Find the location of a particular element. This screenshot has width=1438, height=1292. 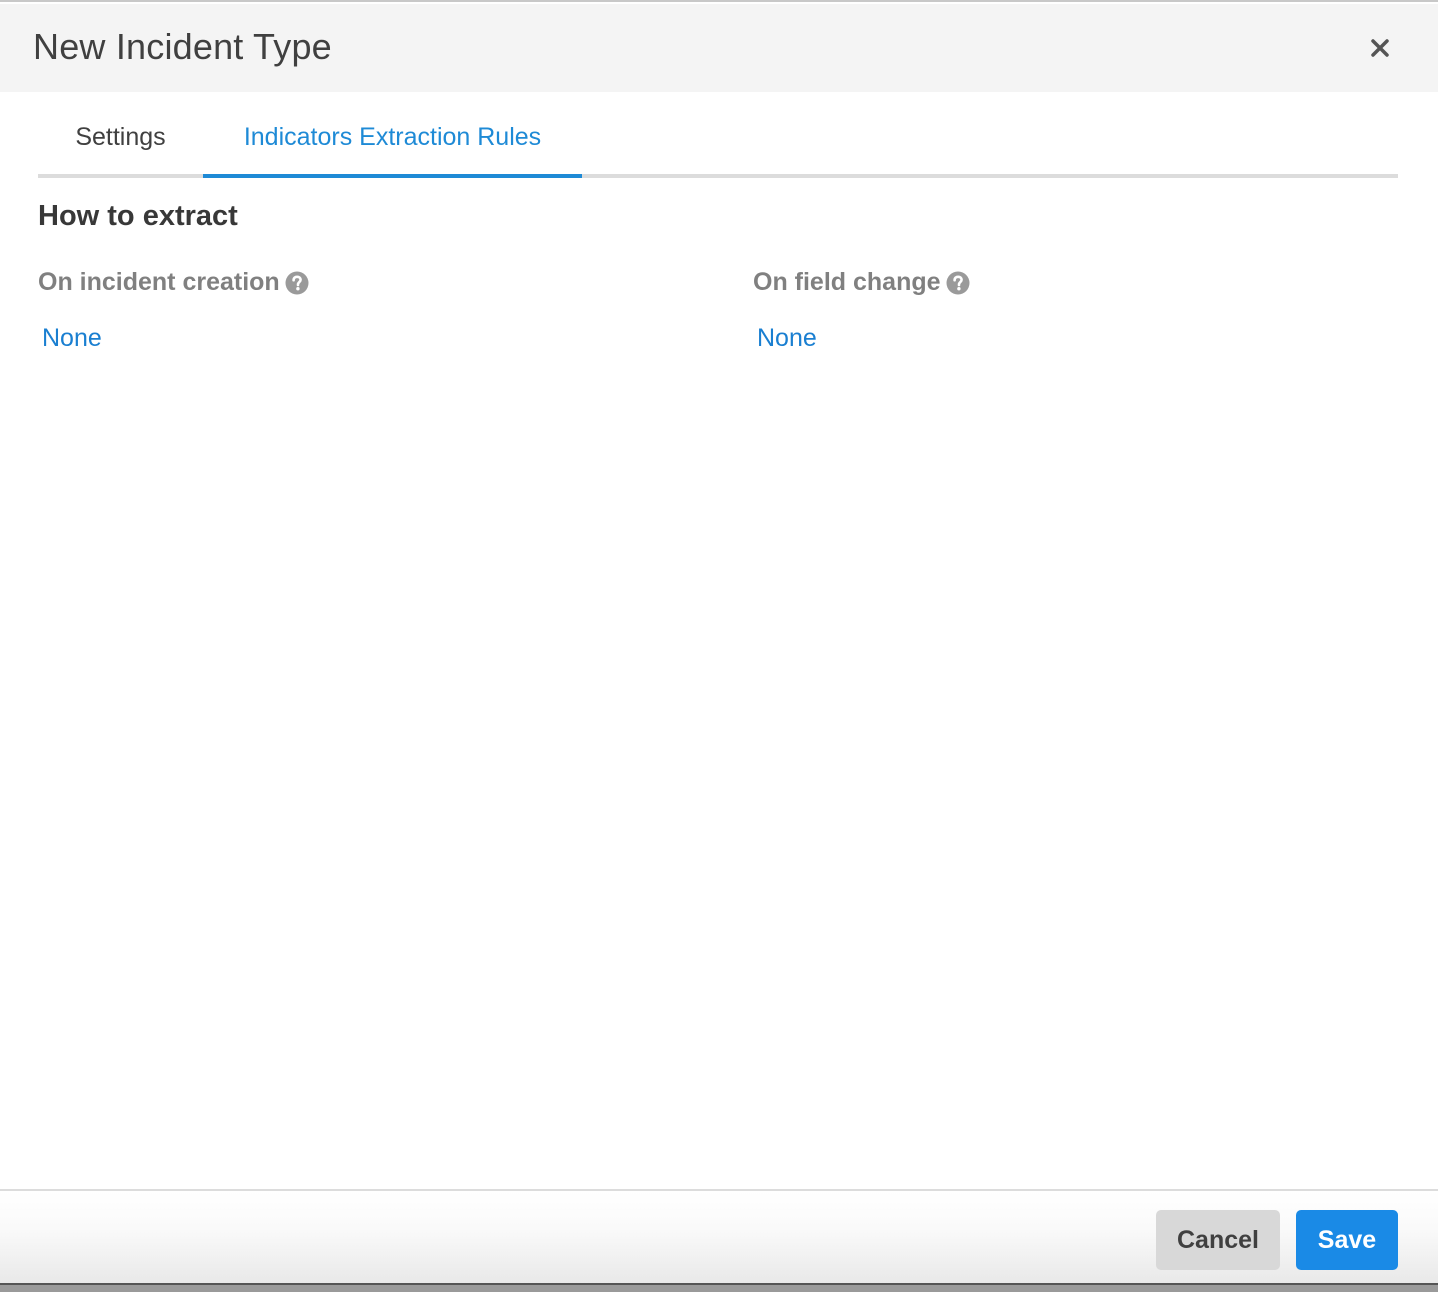

save-button: Save is located at coordinates (1347, 1240).